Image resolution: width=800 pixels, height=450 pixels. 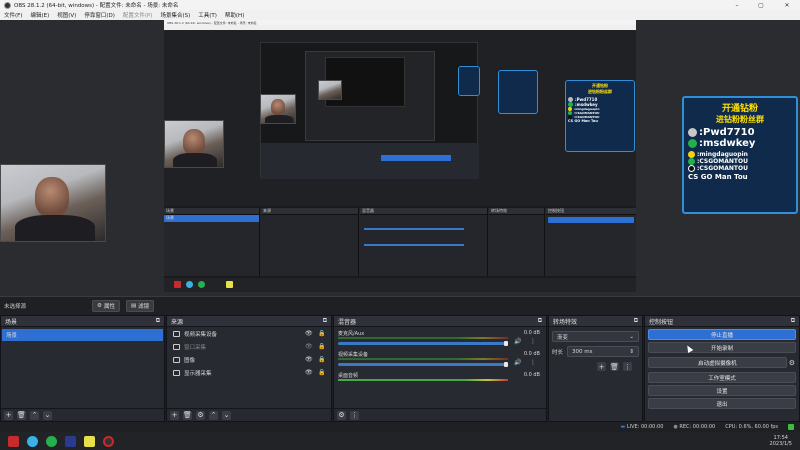 I want to click on transitions-title: 转场特效, so click(x=565, y=322).